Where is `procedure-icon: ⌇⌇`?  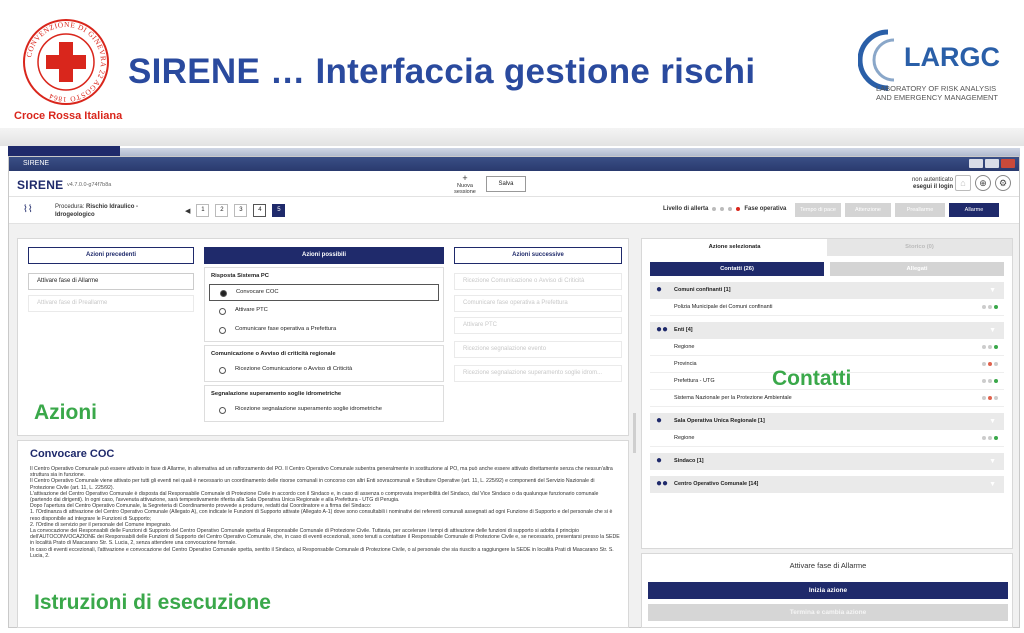 procedure-icon: ⌇⌇ is located at coordinates (28, 209).